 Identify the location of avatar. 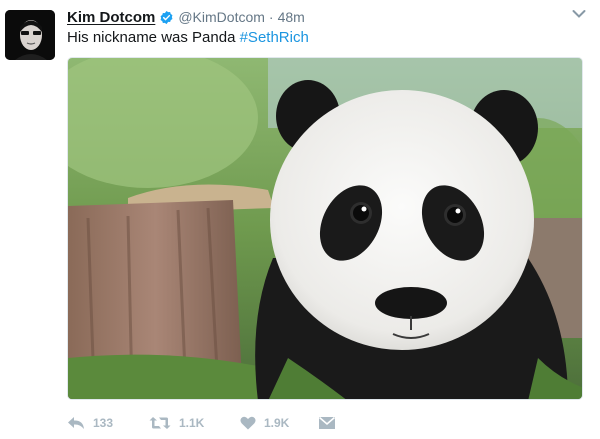
(30, 35).